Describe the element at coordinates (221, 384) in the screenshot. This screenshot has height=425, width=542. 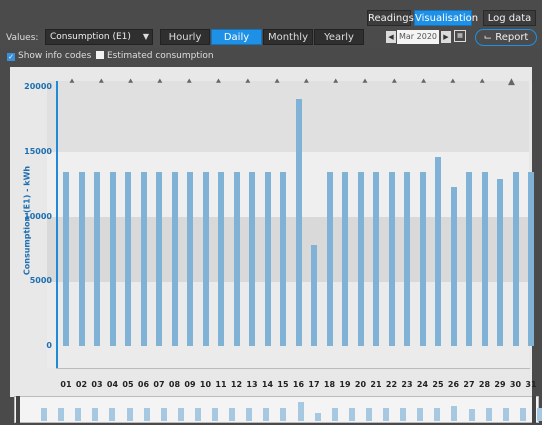
I see `x-tick-label: 11` at that location.